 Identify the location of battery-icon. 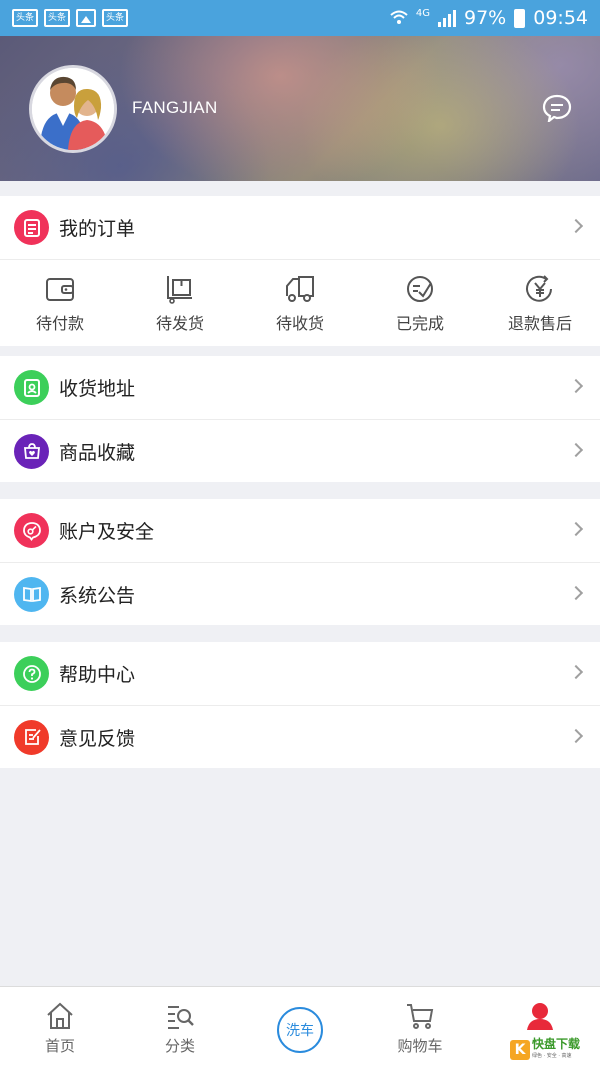
(520, 18).